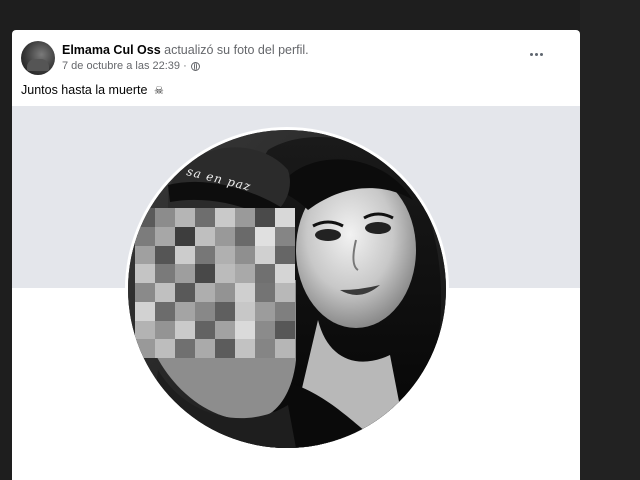 This screenshot has height=480, width=640. Describe the element at coordinates (38, 58) in the screenshot. I see `author-avatar` at that location.